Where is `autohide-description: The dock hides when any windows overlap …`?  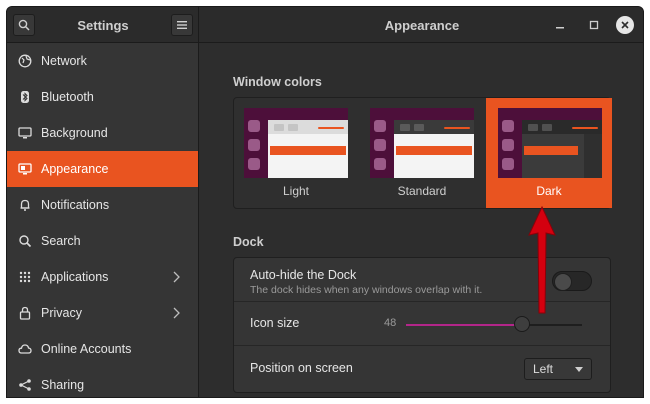 autohide-description: The dock hides when any windows overlap … is located at coordinates (366, 290).